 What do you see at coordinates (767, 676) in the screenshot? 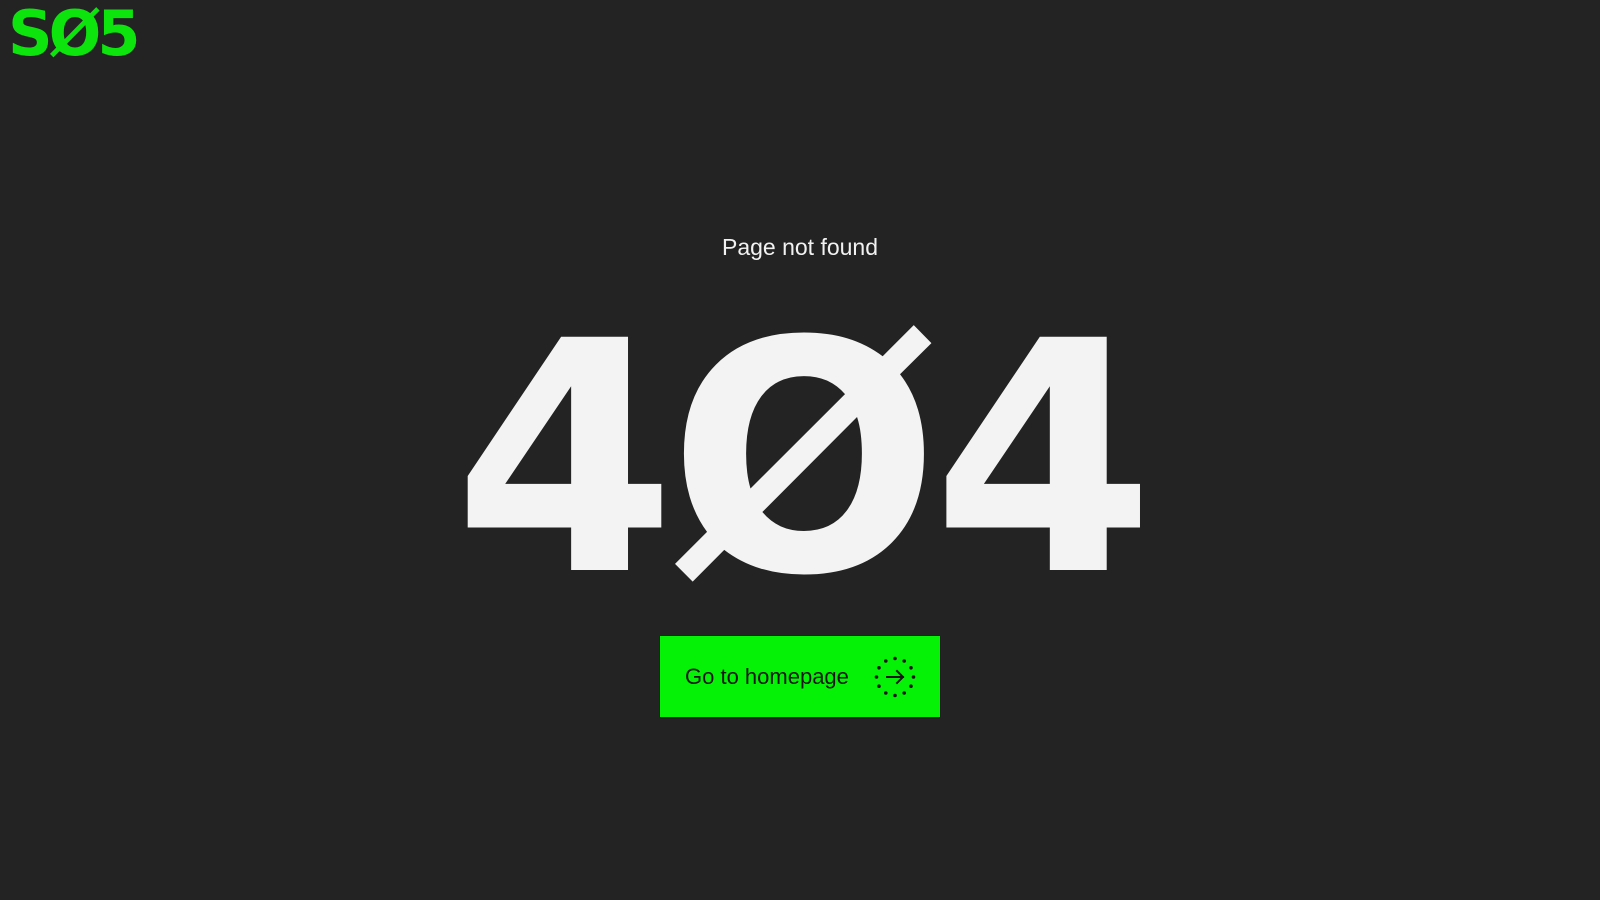
I see `go-to-homepage-label: Go to homepage` at bounding box center [767, 676].